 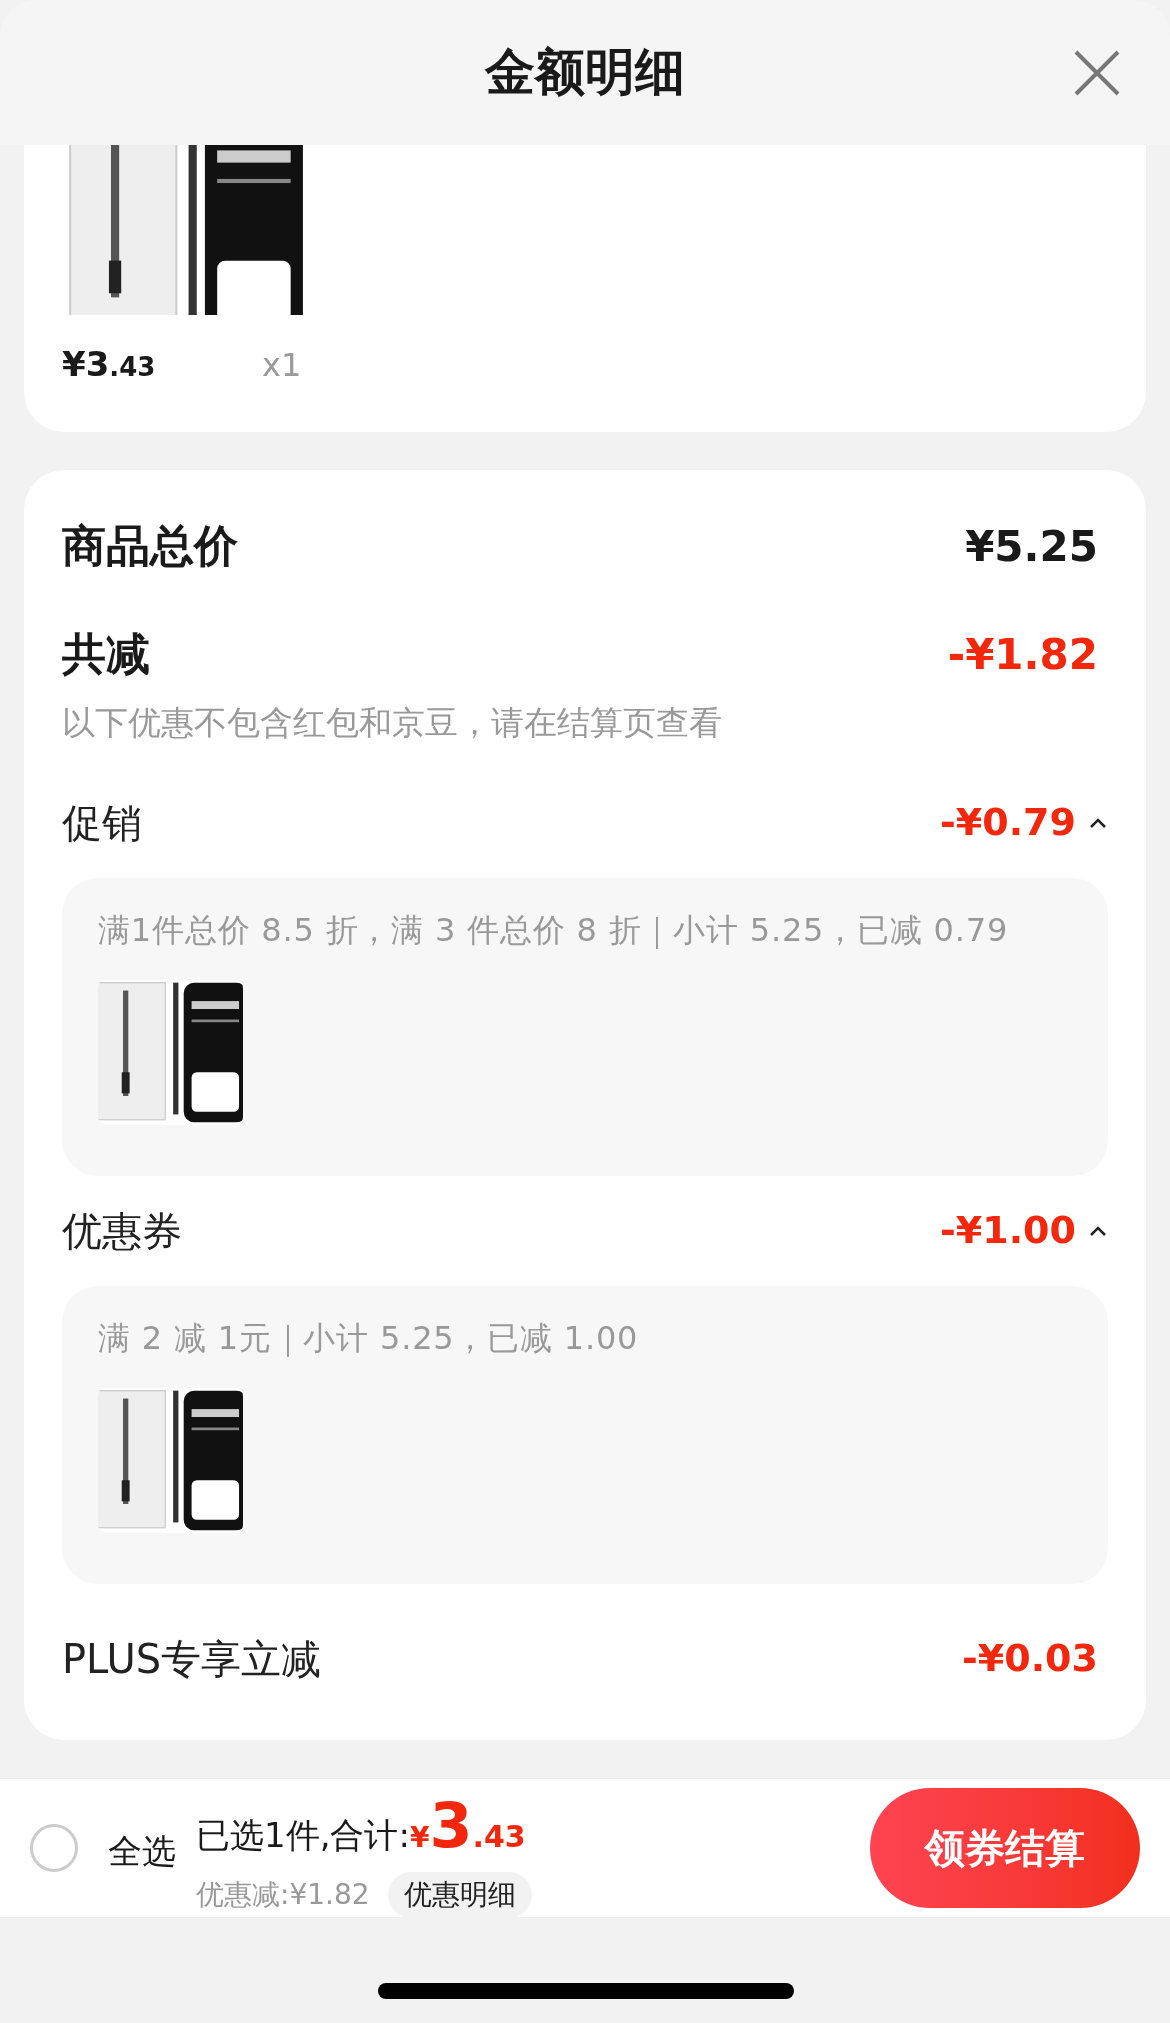 What do you see at coordinates (142, 1851) in the screenshot?
I see `select-all-label: 全选` at bounding box center [142, 1851].